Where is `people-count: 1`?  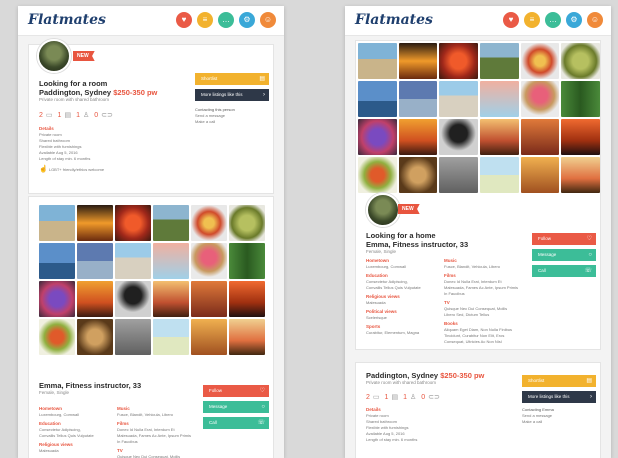
people-count: 1 is located at coordinates (78, 115).